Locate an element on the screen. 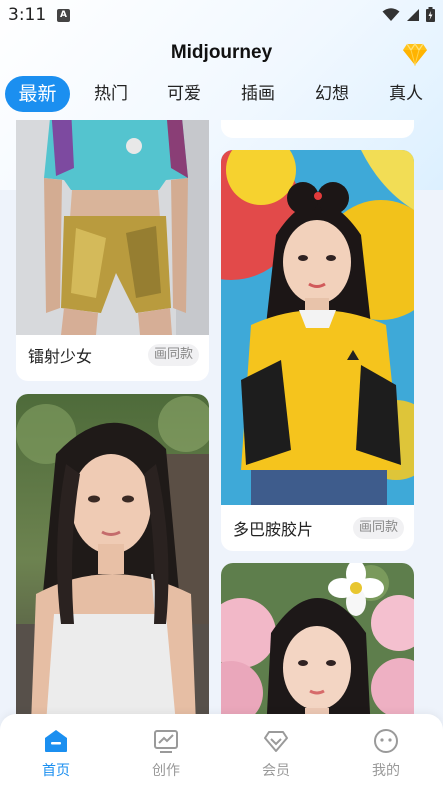 The image size is (443, 789). nav-profile-label: 我的 is located at coordinates (386, 771).